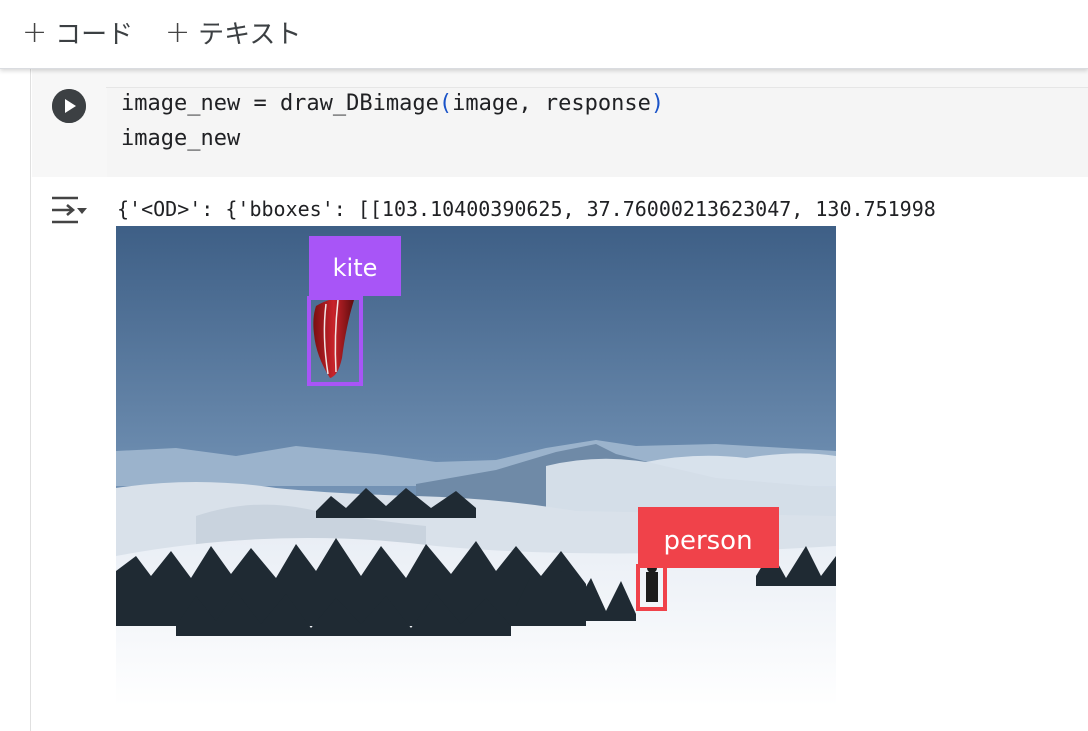 Image resolution: width=1088 pixels, height=731 pixels. I want to click on code-args: image, response, so click(551, 103).